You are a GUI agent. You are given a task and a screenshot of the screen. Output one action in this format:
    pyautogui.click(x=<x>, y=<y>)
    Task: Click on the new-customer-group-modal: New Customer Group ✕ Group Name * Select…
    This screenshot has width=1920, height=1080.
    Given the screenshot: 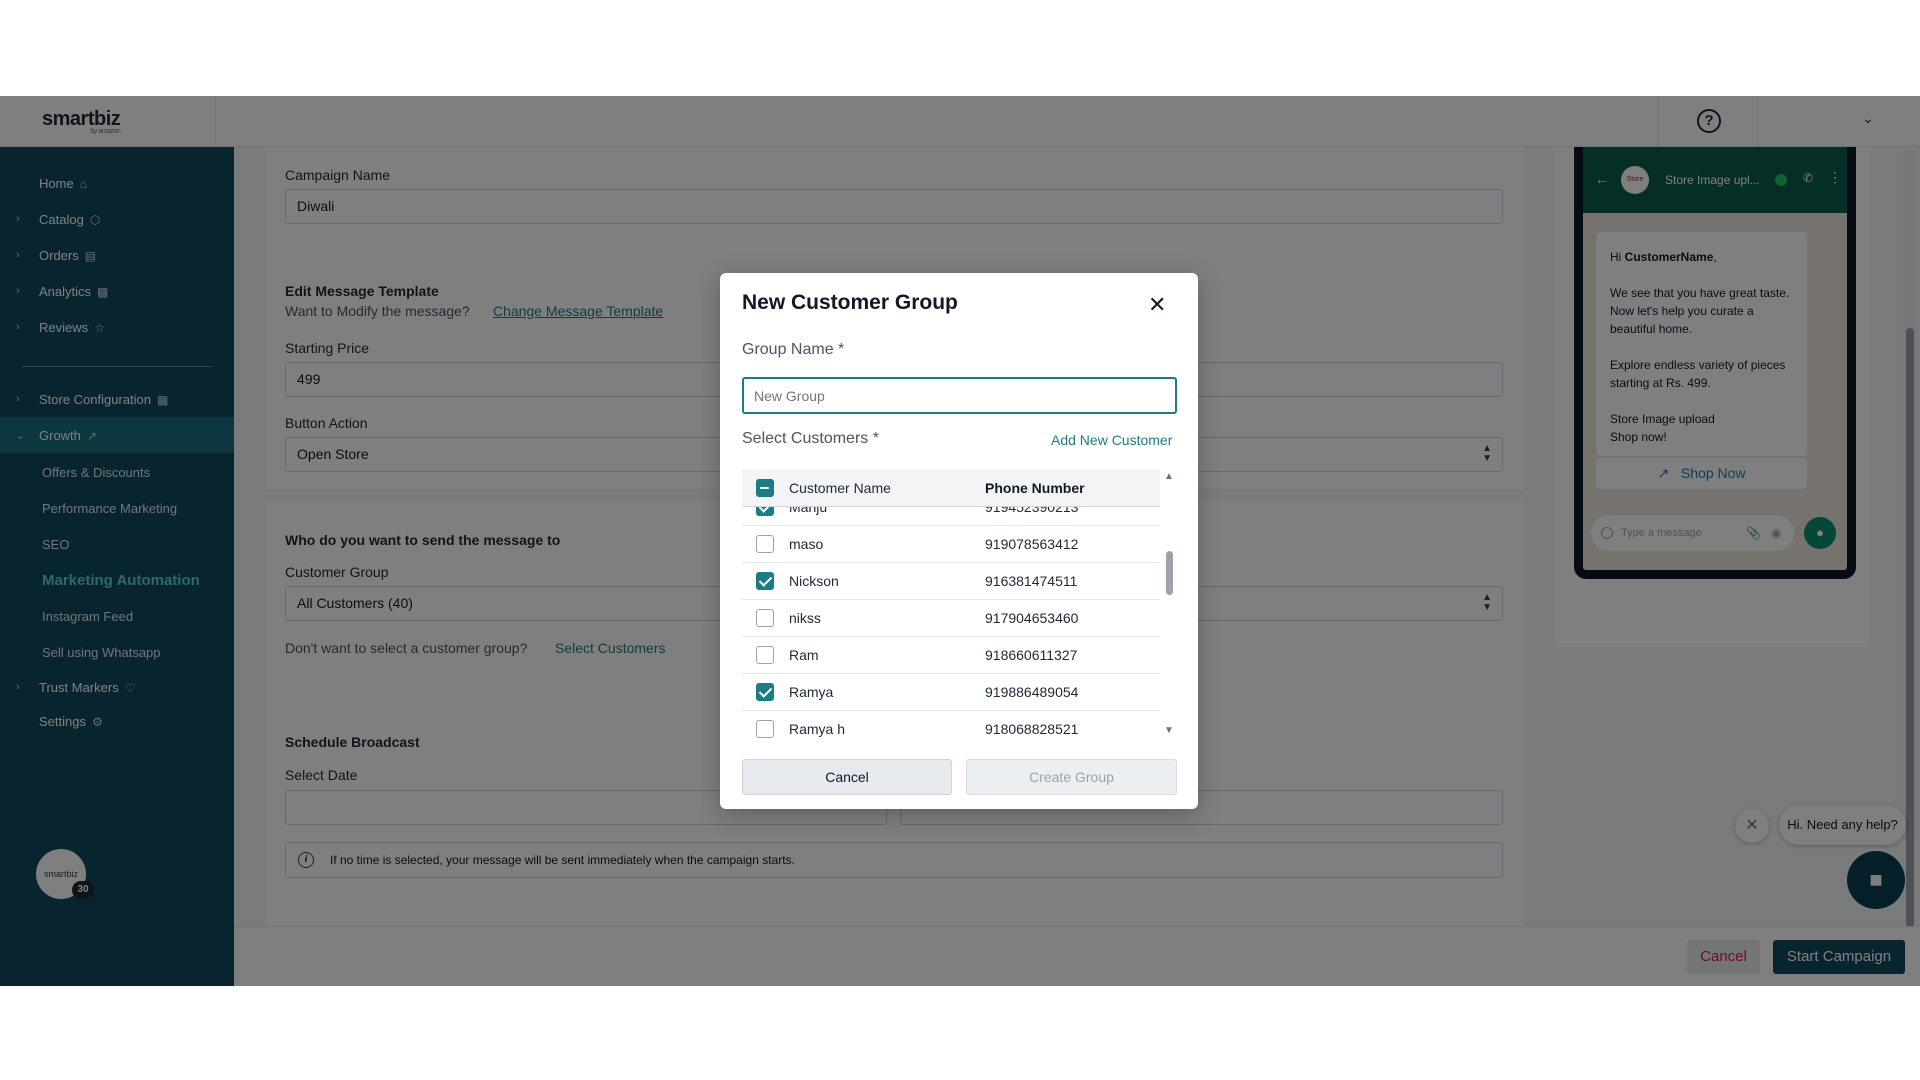 What is the action you would take?
    pyautogui.click(x=959, y=541)
    